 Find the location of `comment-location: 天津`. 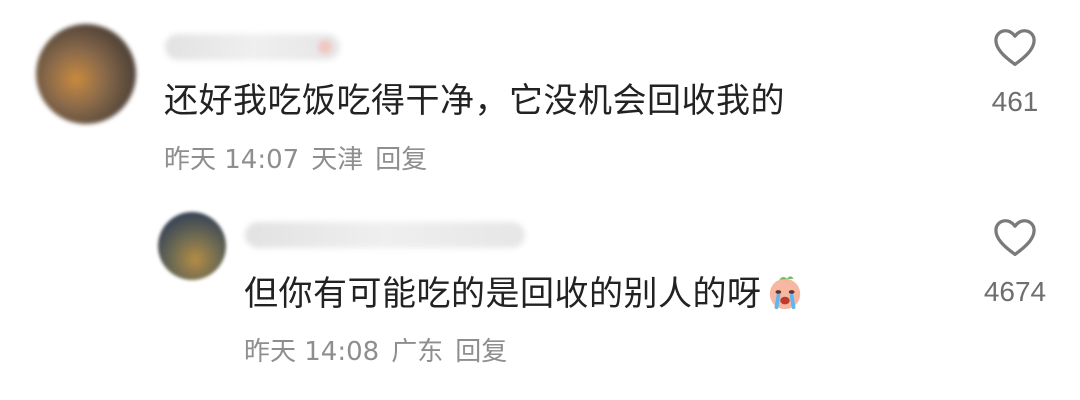

comment-location: 天津 is located at coordinates (337, 160).